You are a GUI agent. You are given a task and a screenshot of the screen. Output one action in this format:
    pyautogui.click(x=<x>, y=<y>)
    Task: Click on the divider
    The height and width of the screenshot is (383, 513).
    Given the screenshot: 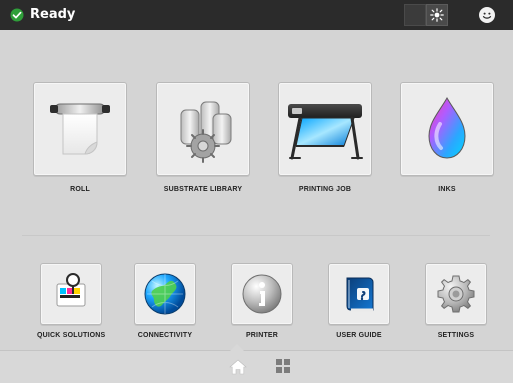 What is the action you would take?
    pyautogui.click(x=256, y=235)
    